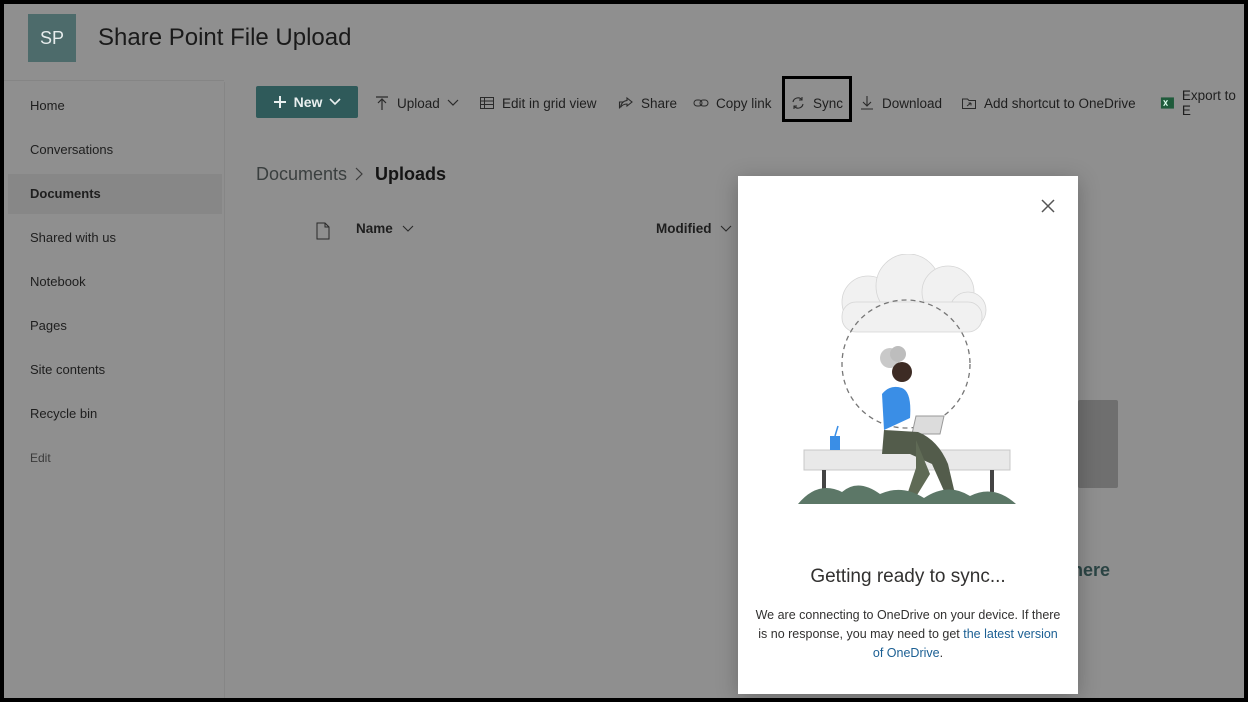 The image size is (1248, 702). I want to click on empty-state-folder-illustration, so click(1098, 444).